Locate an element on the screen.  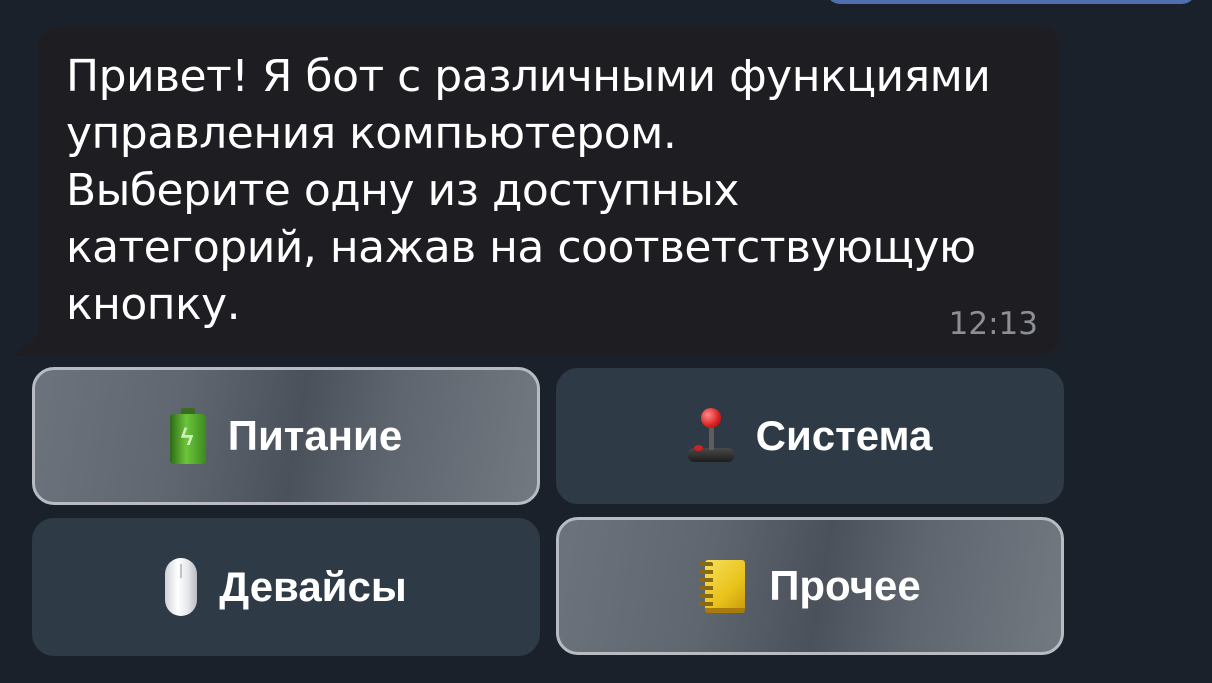
outgoing-message-edge is located at coordinates (1011, 2).